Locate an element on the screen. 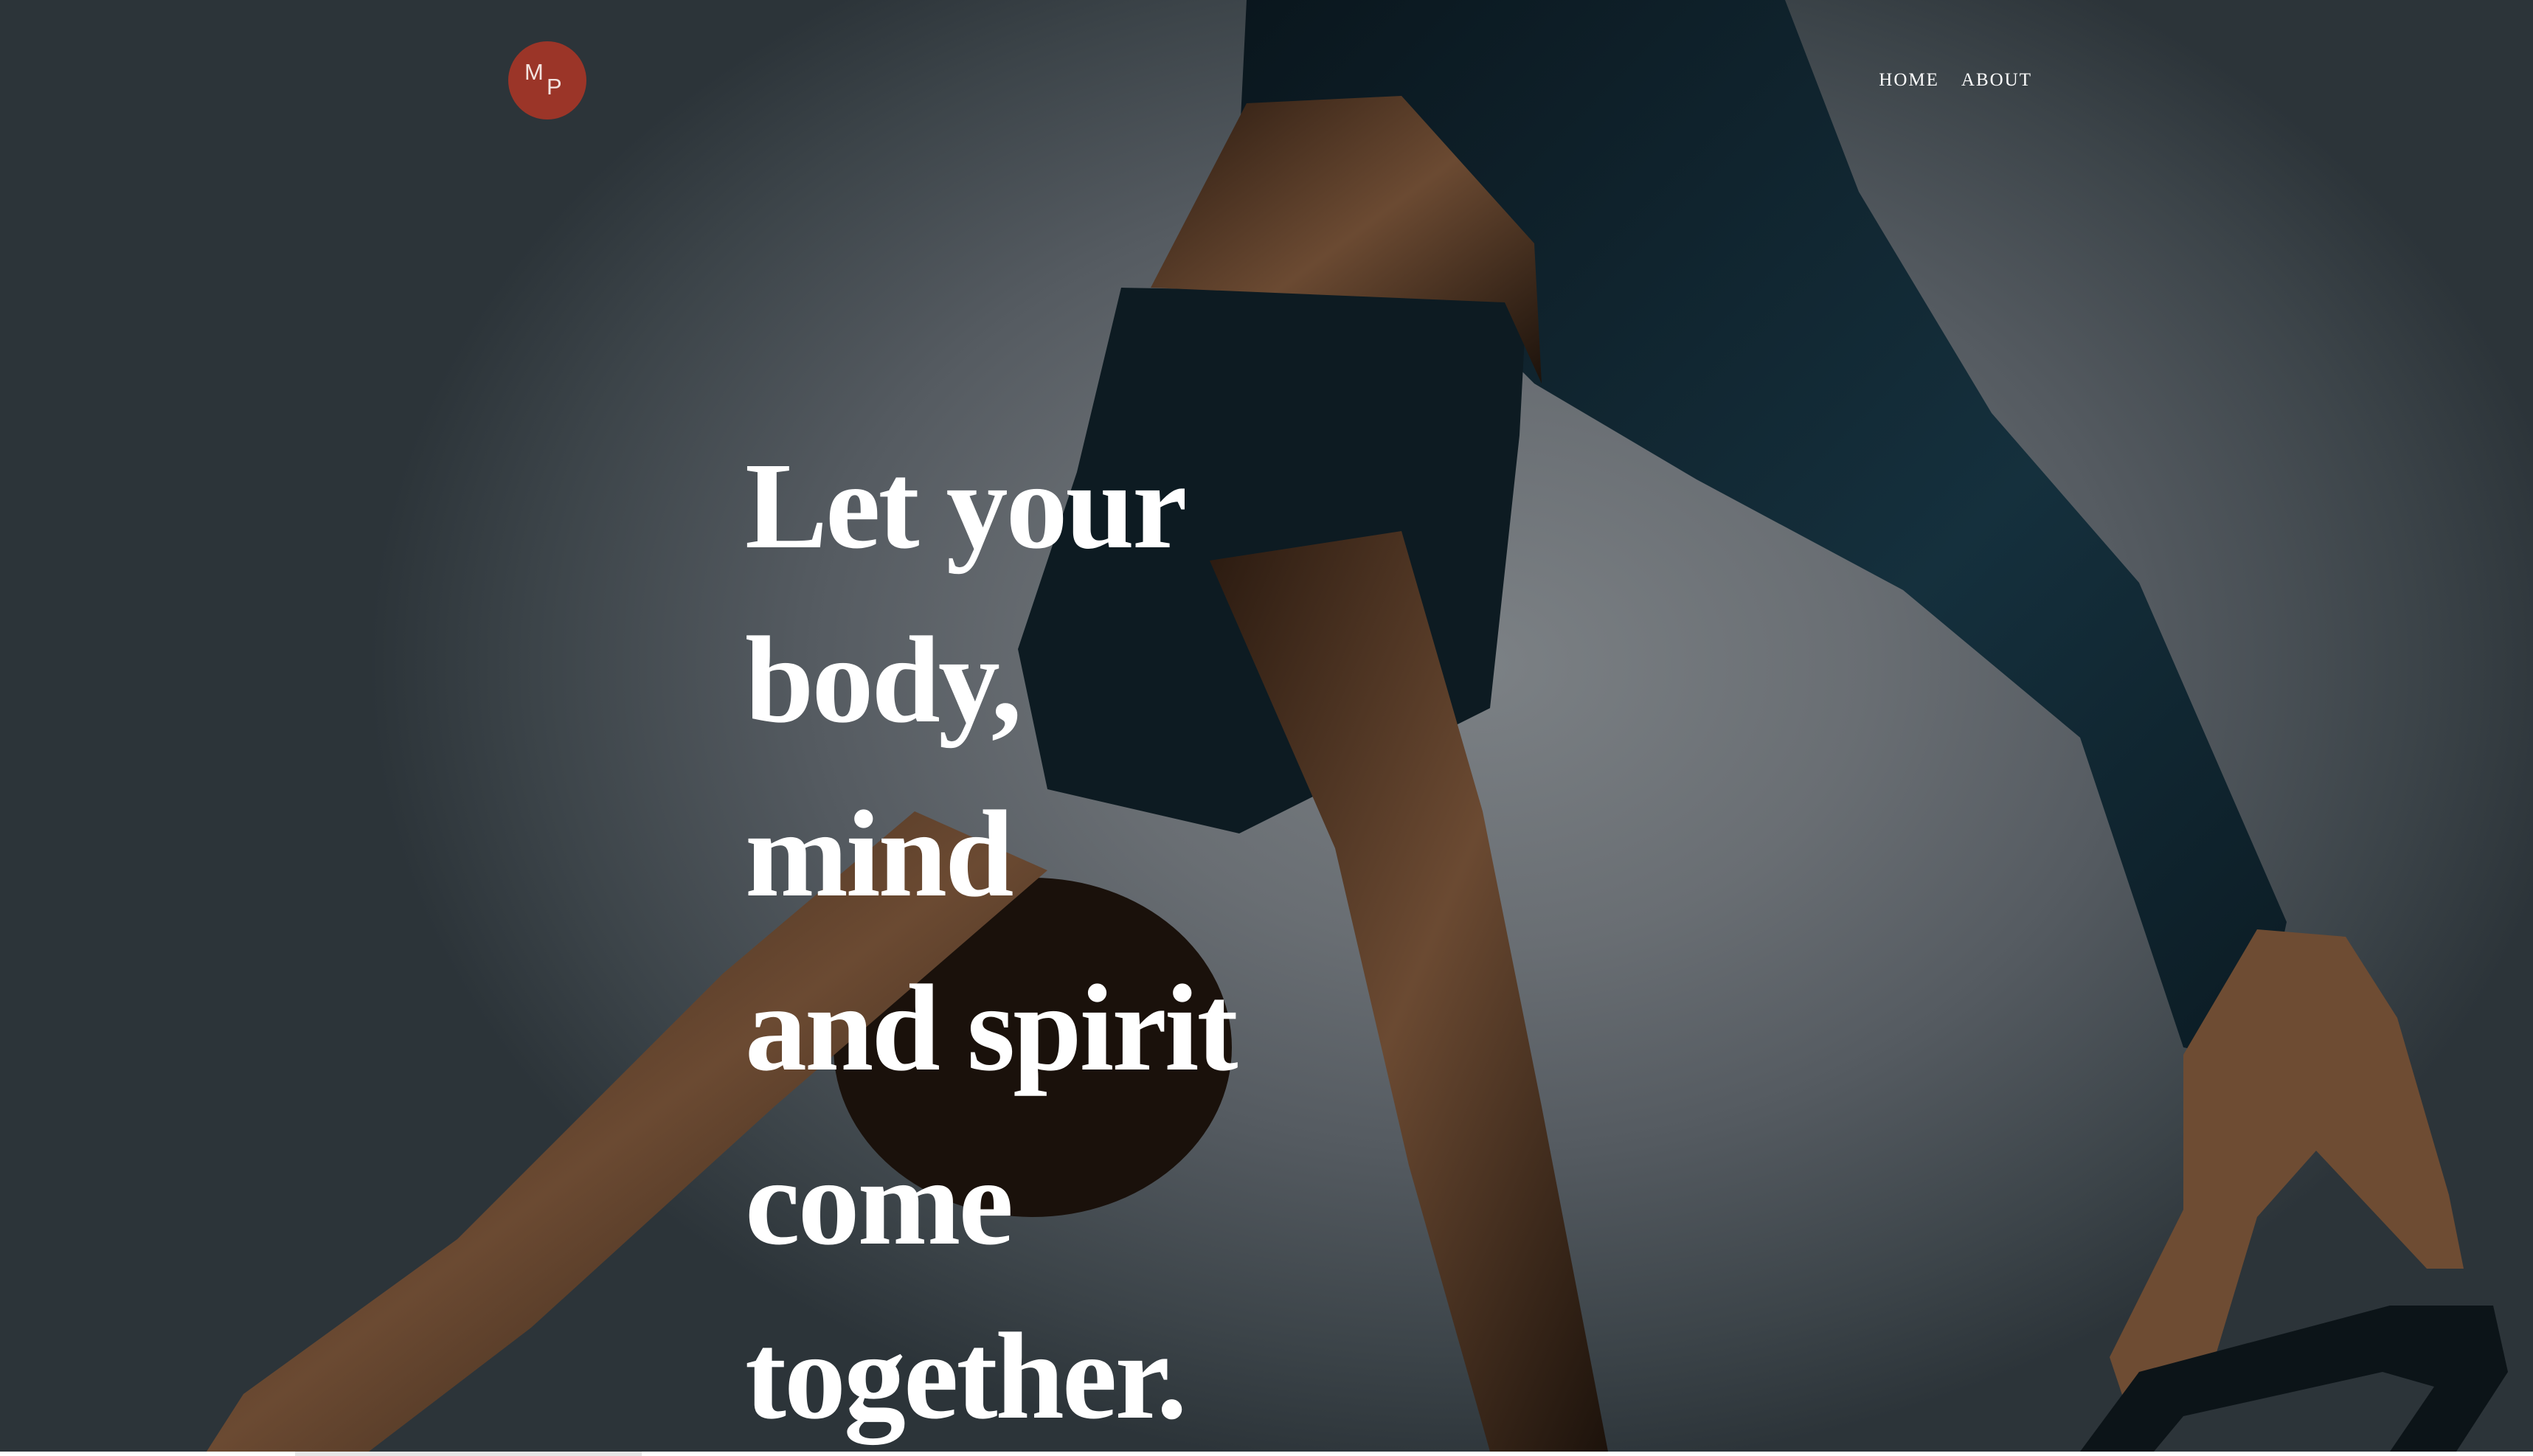 The width and height of the screenshot is (2533, 1456). nav-link-home: HOME is located at coordinates (1909, 80).